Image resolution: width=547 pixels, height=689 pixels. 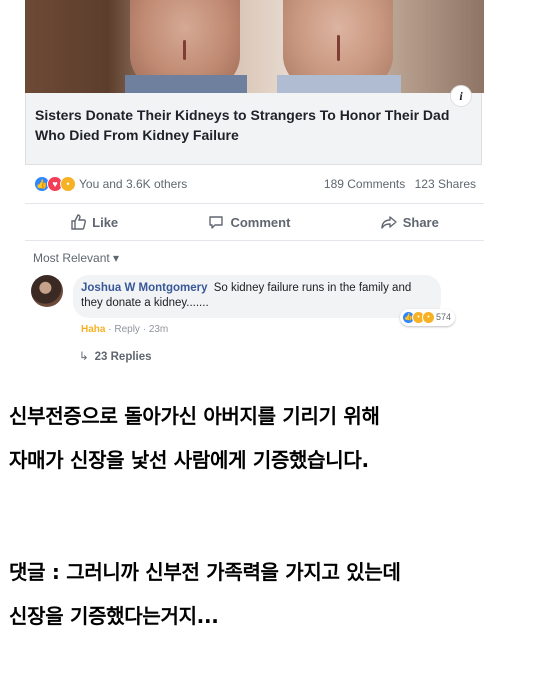 I want to click on info-icon: i, so click(x=461, y=96).